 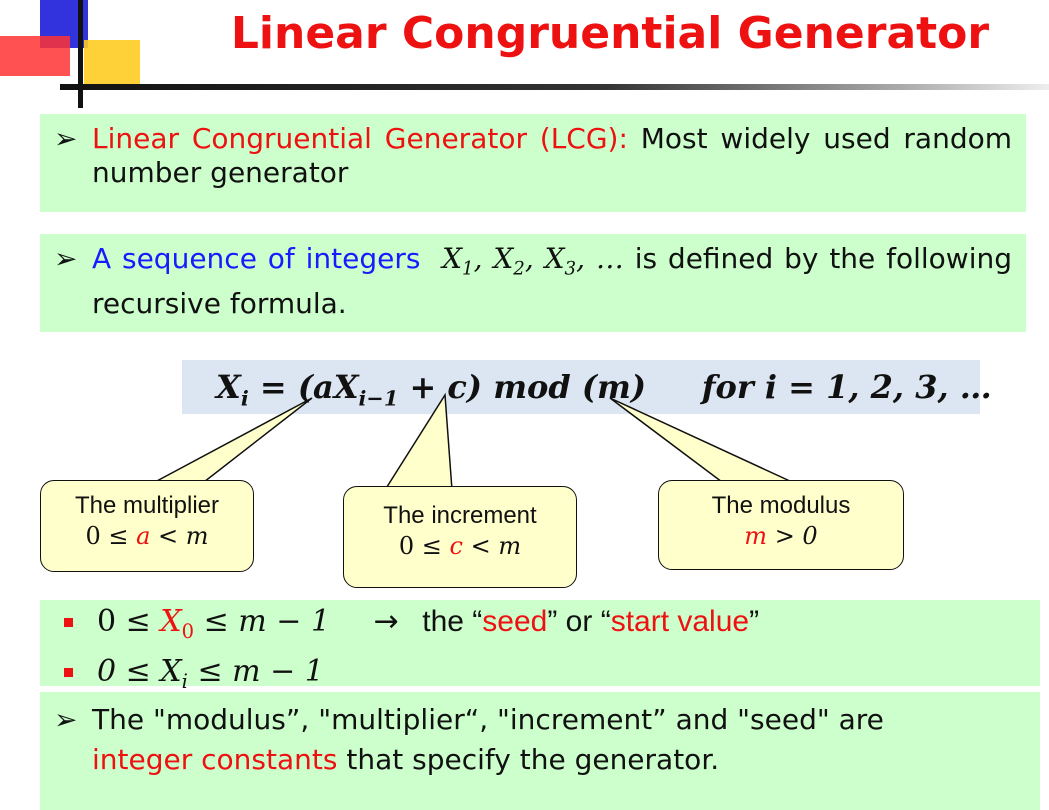 I want to click on multiplier-label: The multiplier, so click(x=147, y=505).